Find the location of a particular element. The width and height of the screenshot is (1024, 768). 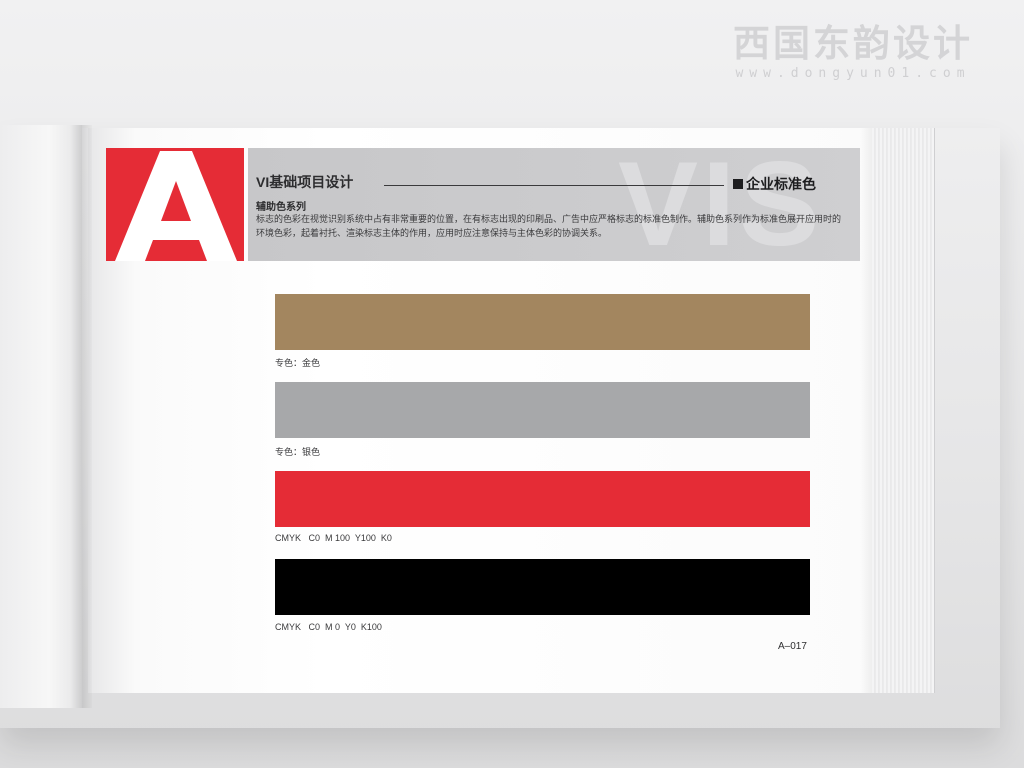

swatch-label-silver: 专色：银色 is located at coordinates (298, 452).